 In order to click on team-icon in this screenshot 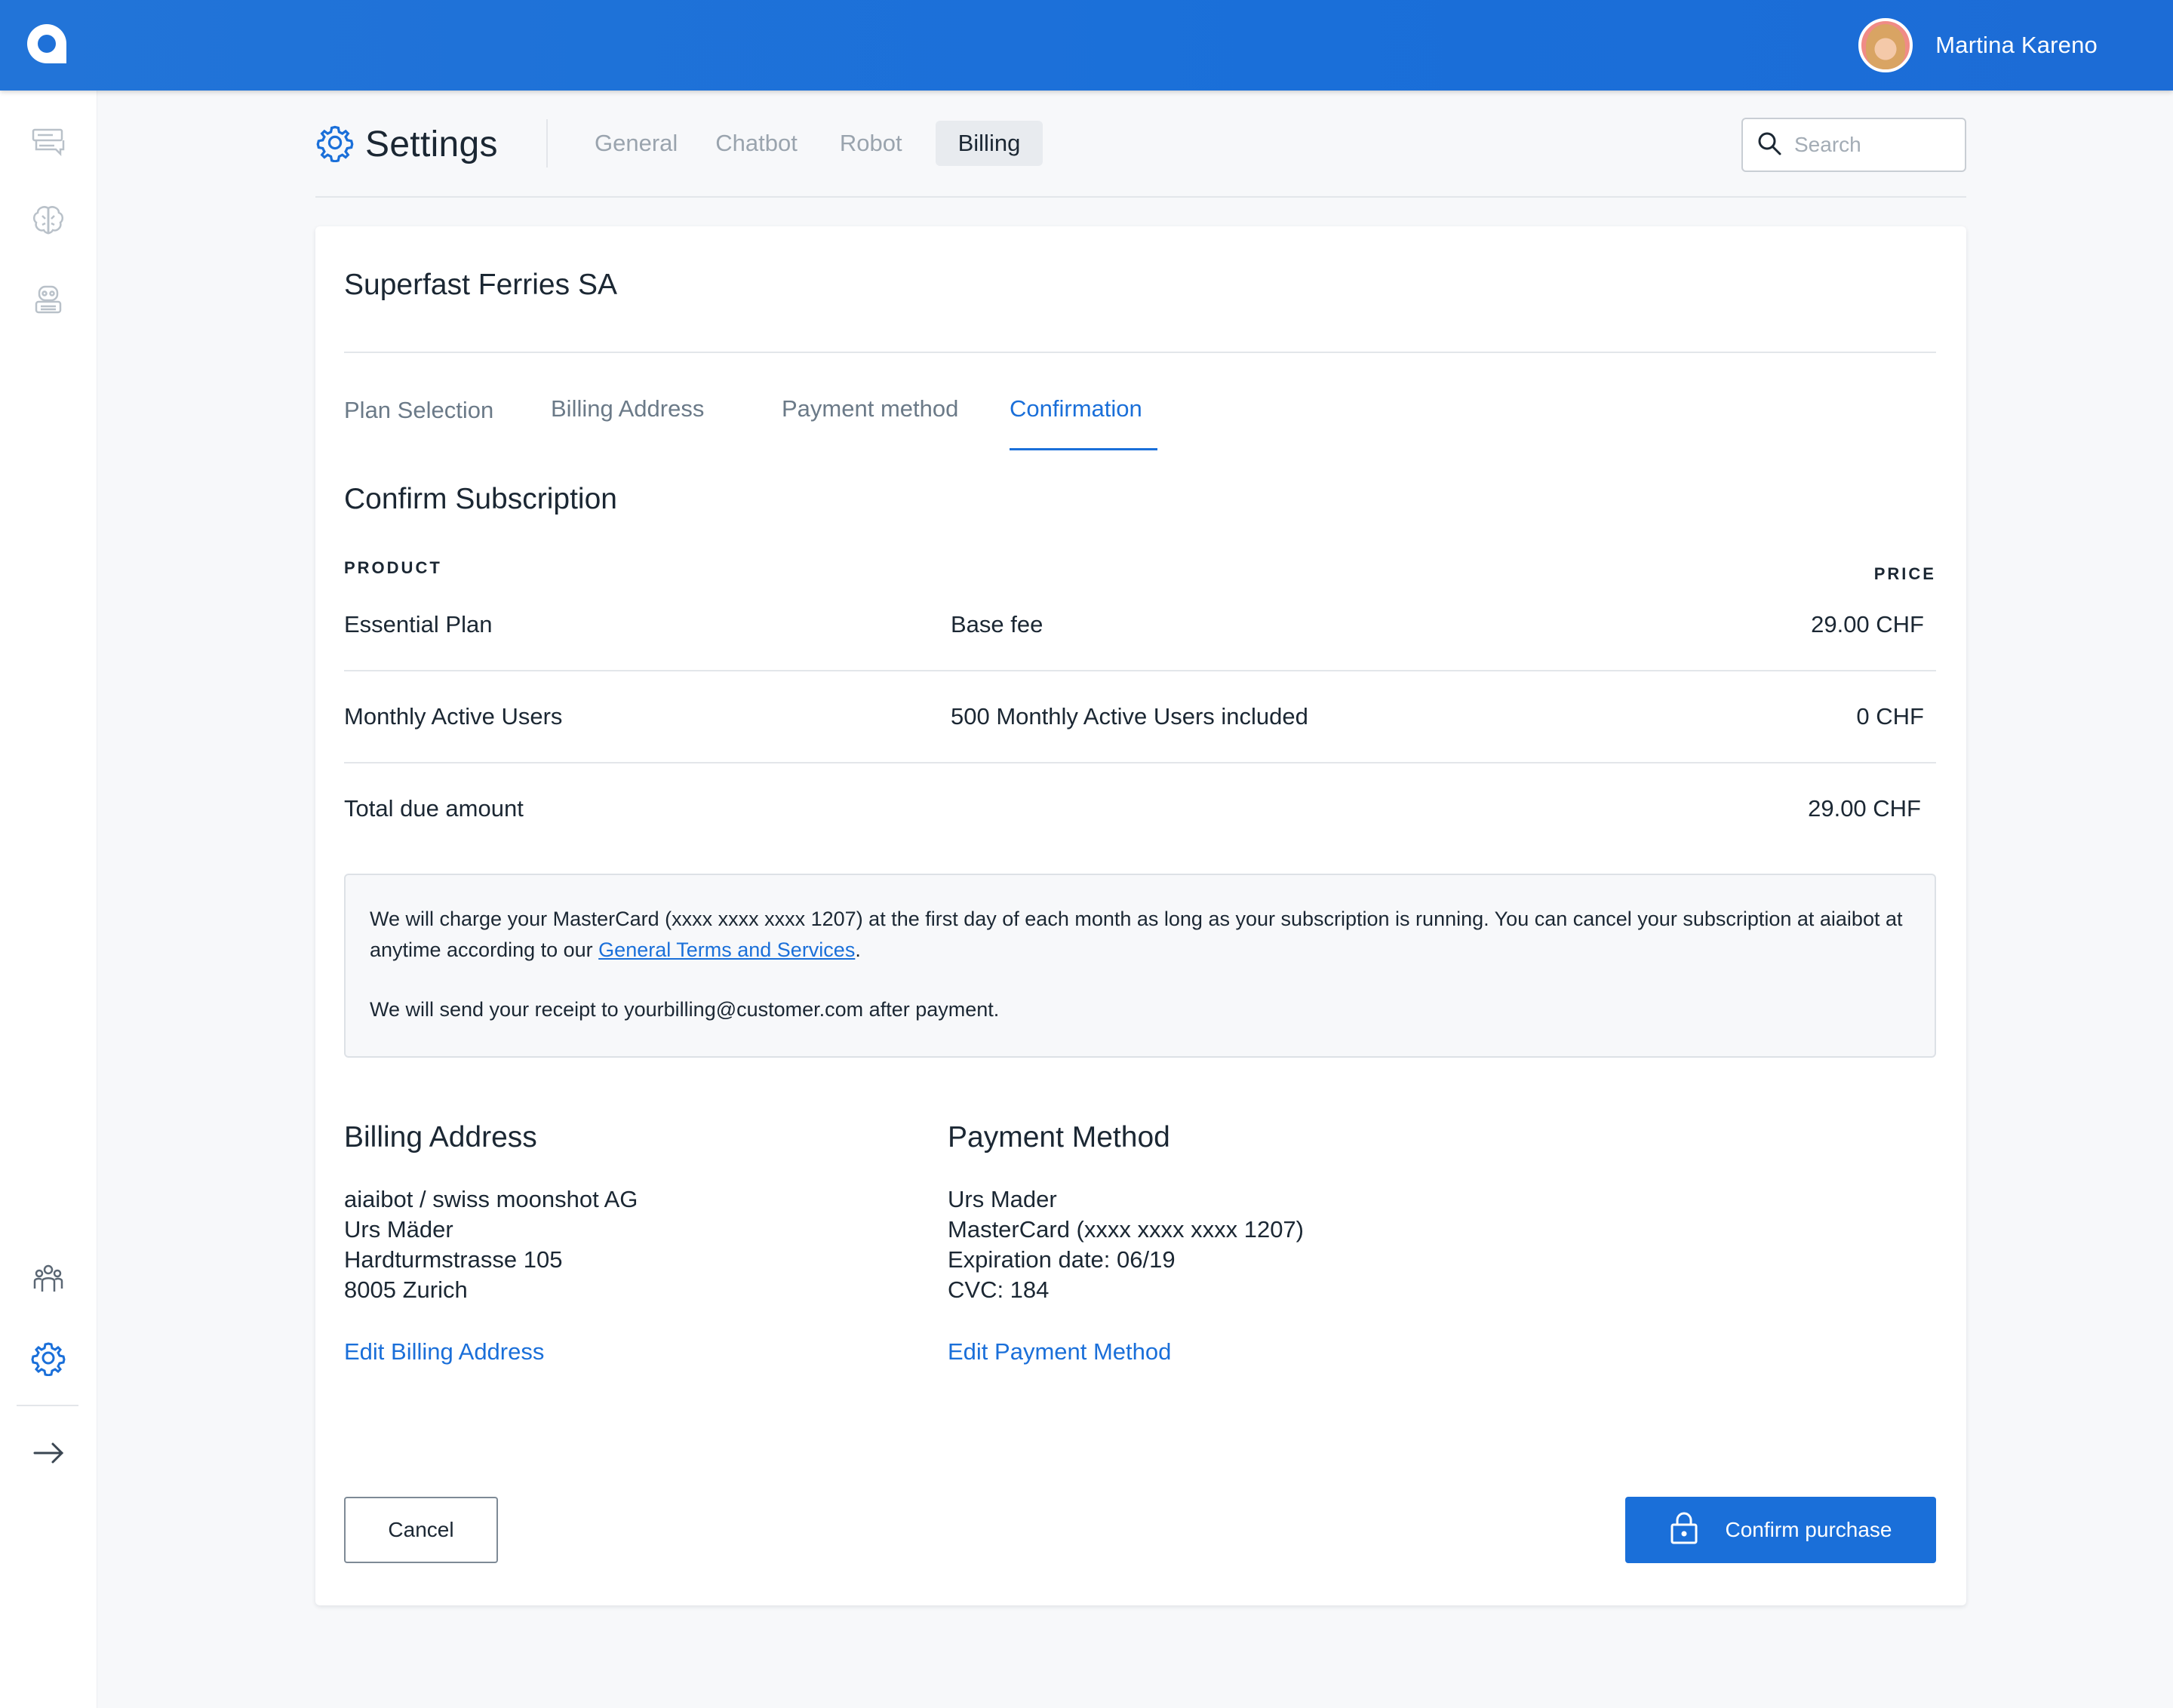, I will do `click(49, 1279)`.